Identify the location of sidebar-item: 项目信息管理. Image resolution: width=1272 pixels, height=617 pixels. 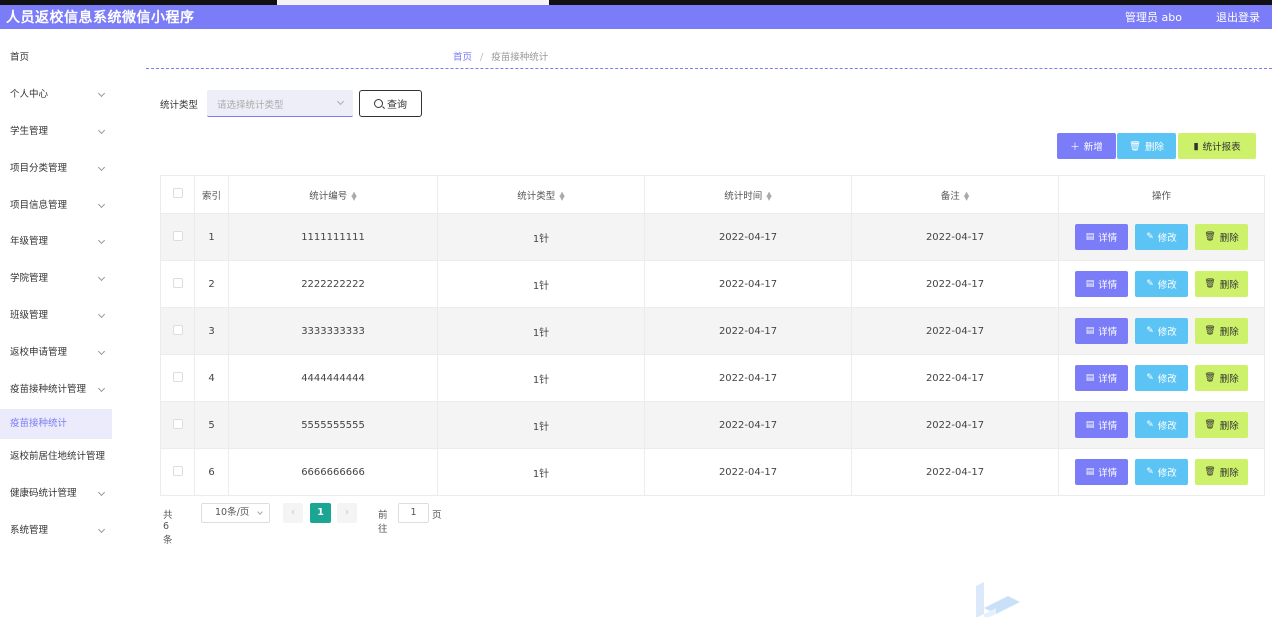
(56, 206).